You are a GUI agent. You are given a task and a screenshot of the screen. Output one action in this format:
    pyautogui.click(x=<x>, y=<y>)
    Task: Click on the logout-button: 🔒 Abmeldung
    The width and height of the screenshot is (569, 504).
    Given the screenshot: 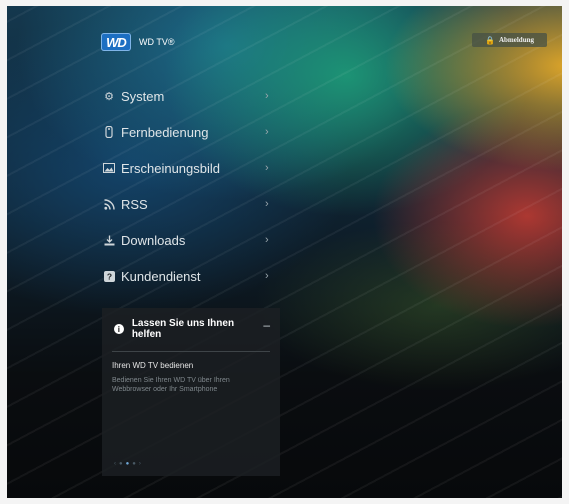 What is the action you would take?
    pyautogui.click(x=509, y=40)
    